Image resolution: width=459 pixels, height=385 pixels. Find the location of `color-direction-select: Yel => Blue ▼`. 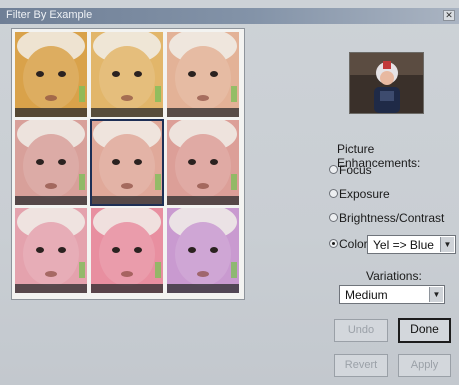

color-direction-select: Yel => Blue ▼ is located at coordinates (411, 244).